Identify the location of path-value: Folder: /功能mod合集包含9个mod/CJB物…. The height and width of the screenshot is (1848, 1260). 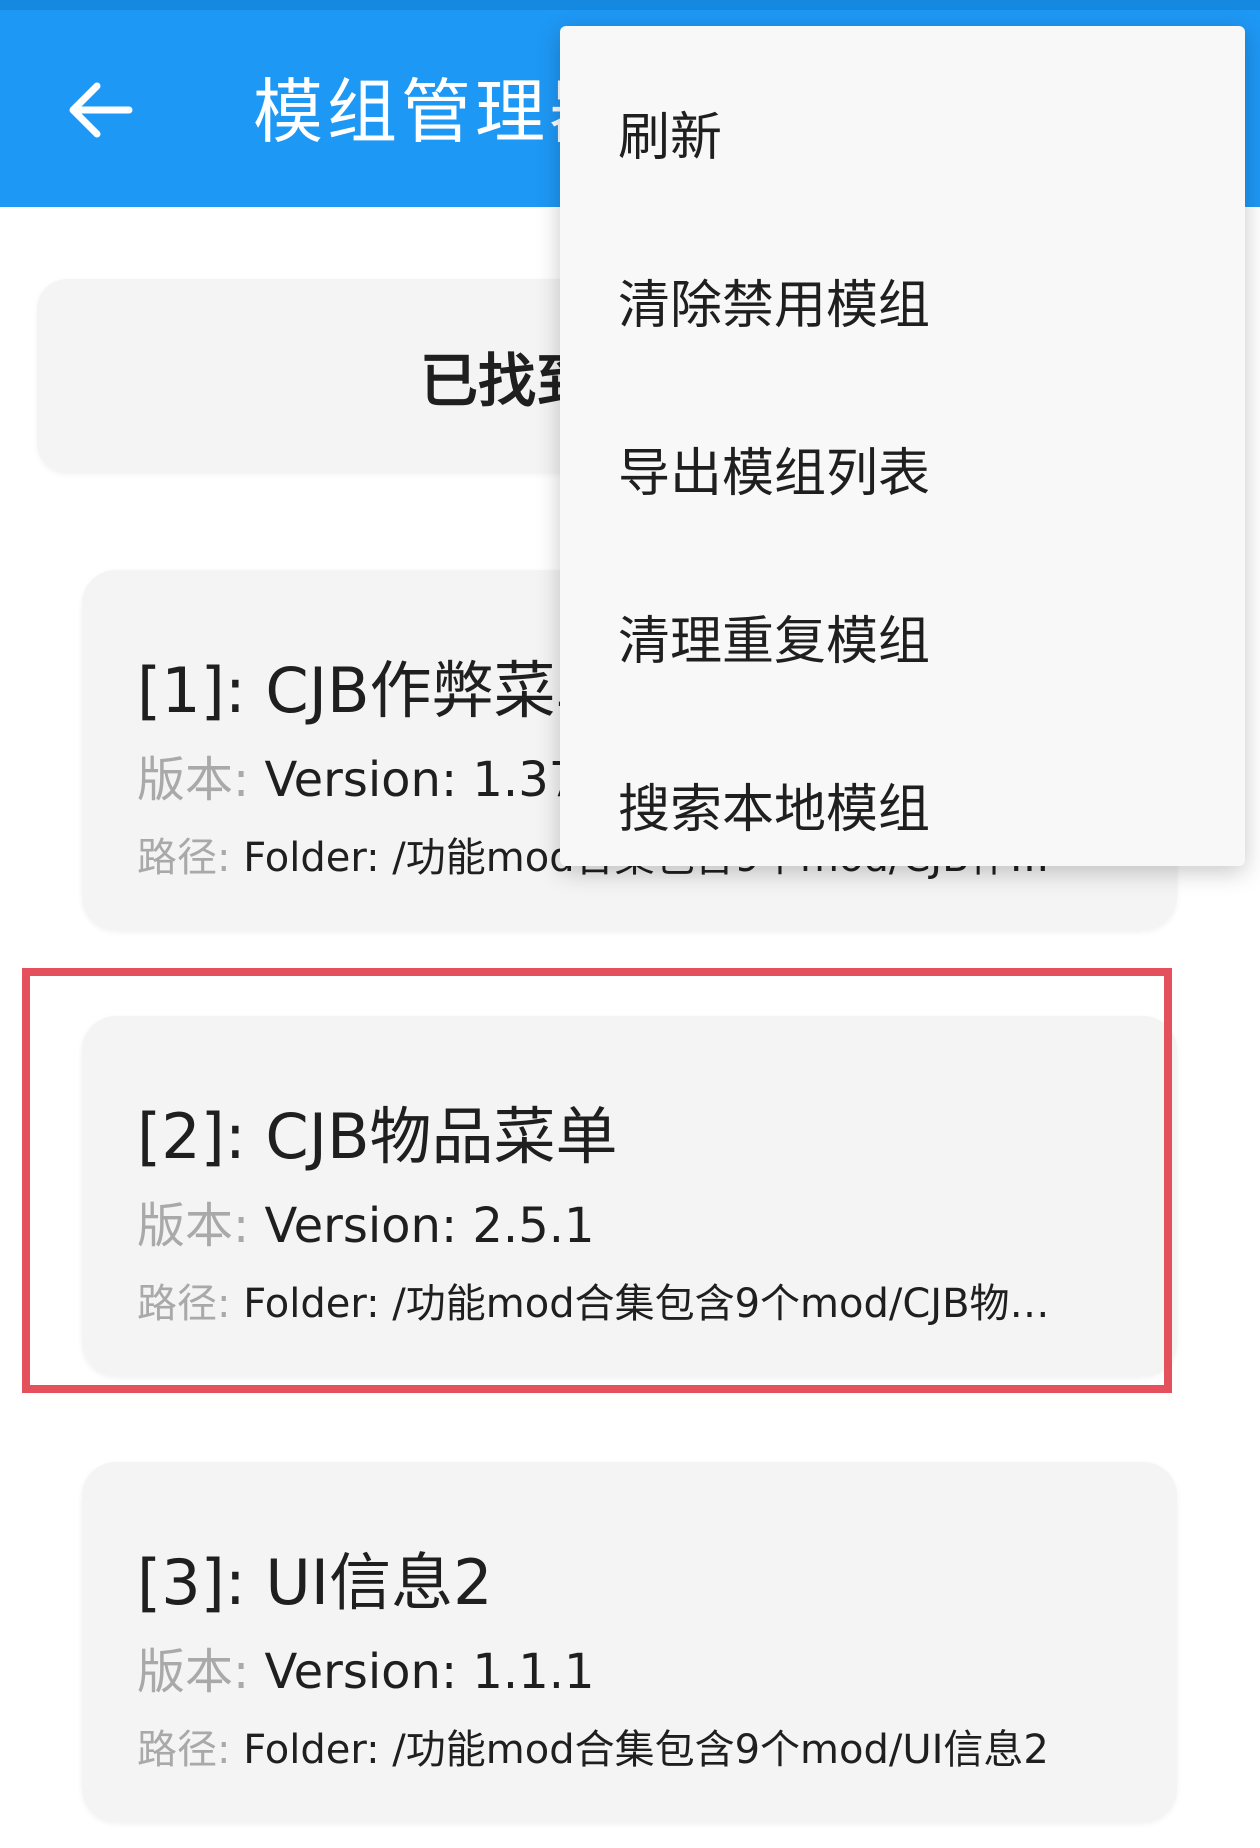
(646, 1304).